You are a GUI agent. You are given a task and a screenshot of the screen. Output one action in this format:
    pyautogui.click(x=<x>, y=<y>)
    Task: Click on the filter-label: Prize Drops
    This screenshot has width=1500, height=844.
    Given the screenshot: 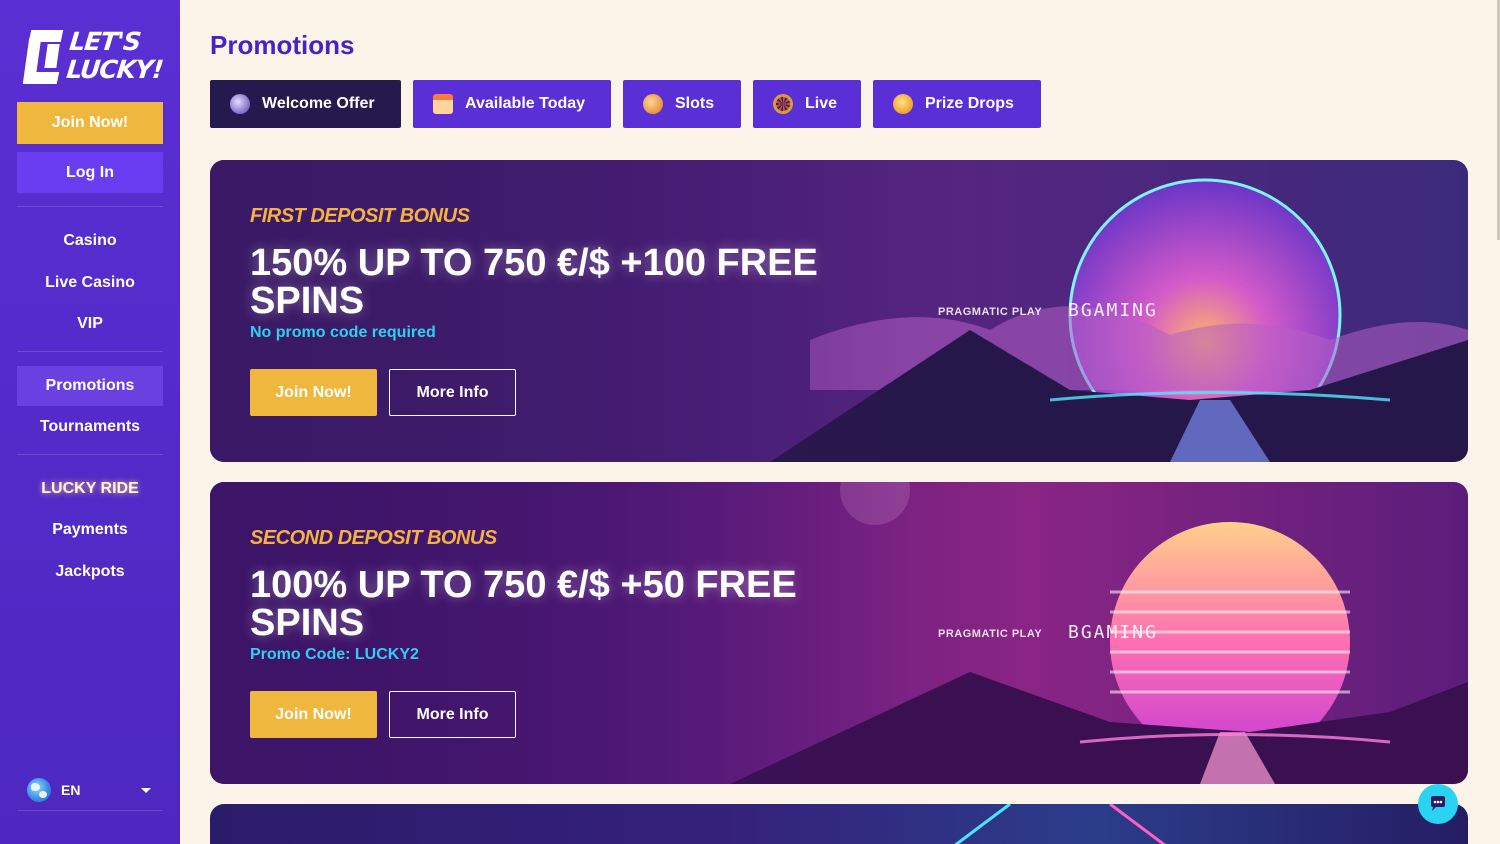 What is the action you would take?
    pyautogui.click(x=969, y=103)
    